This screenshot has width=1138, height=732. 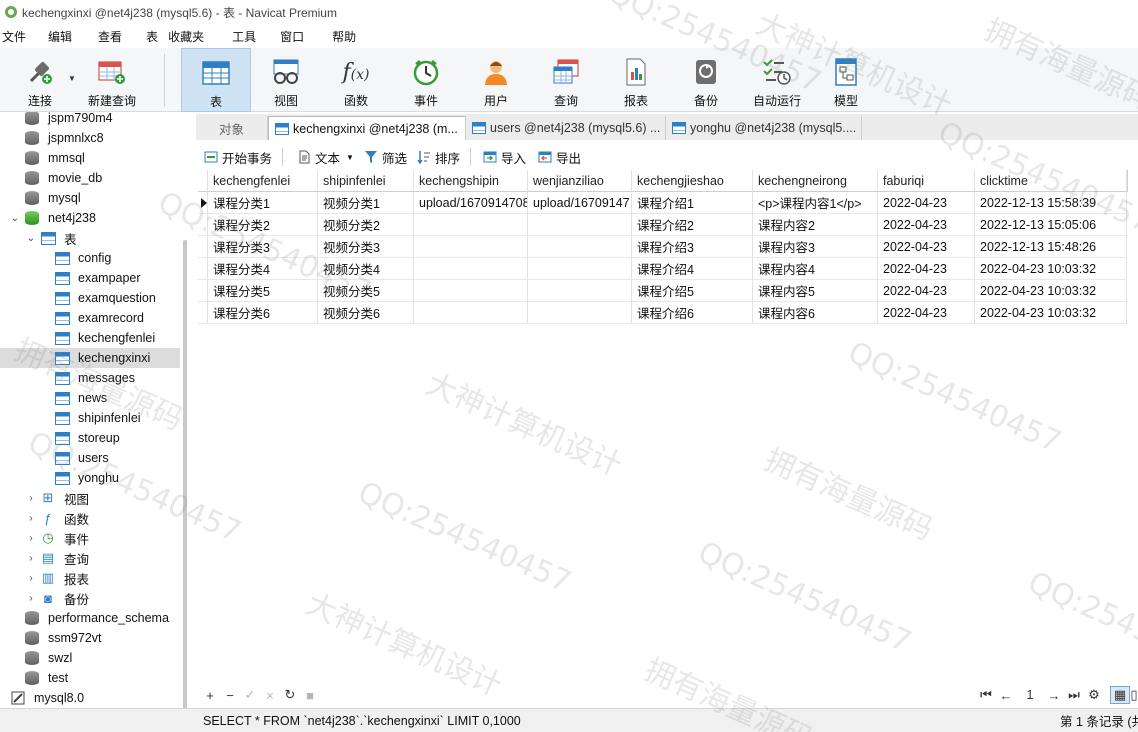 What do you see at coordinates (90, 658) in the screenshot?
I see `db-item: swzl` at bounding box center [90, 658].